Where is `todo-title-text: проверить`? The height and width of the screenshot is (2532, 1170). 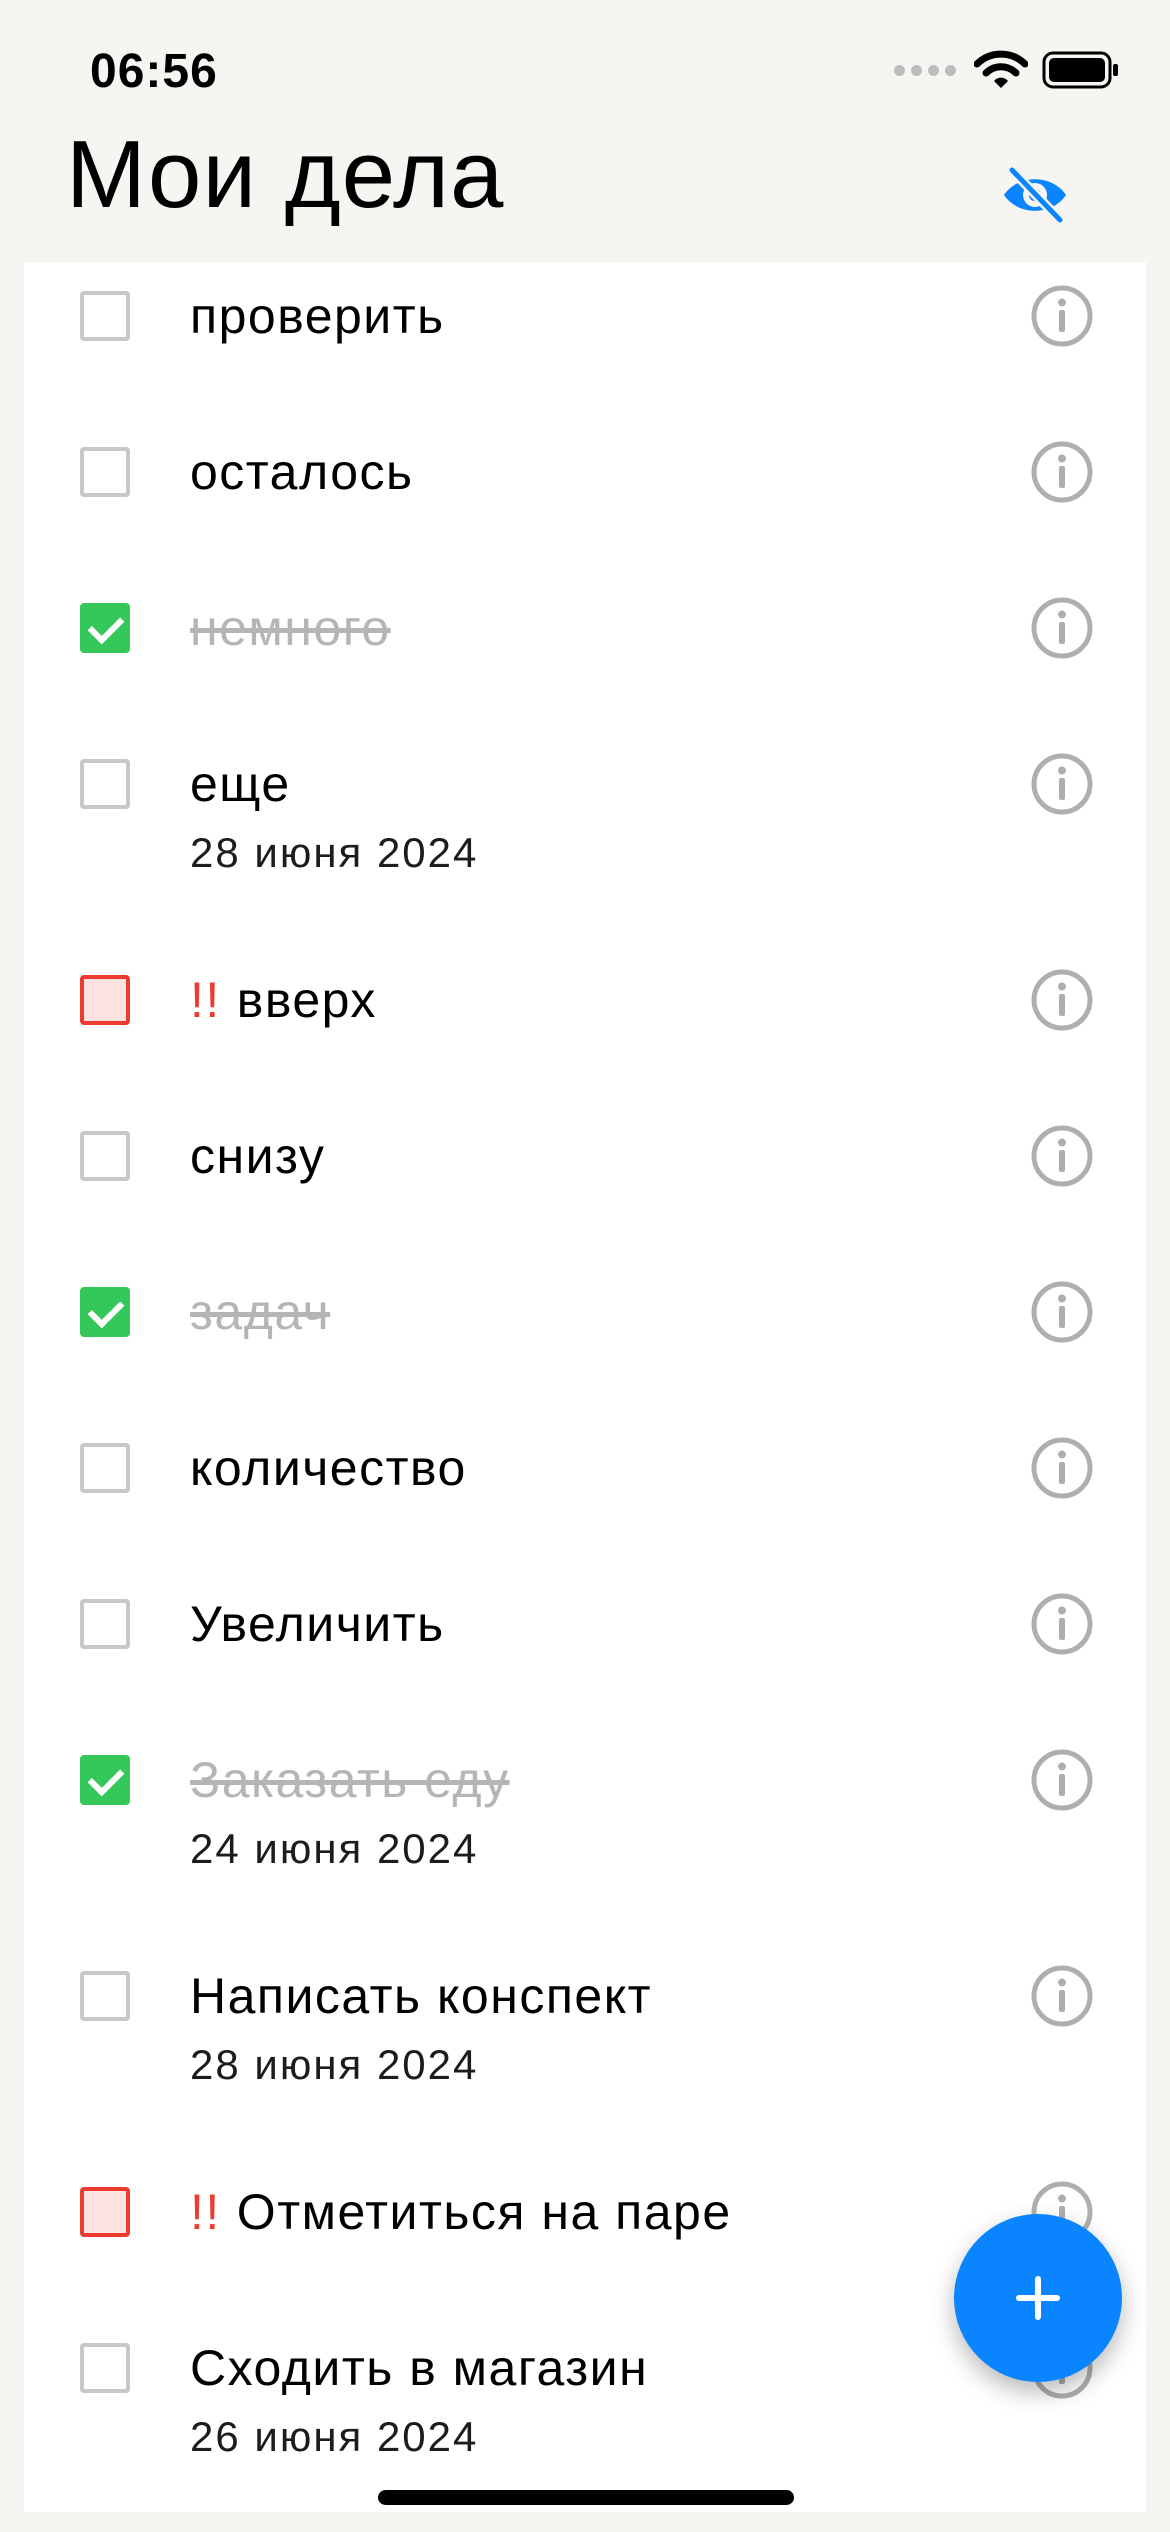
todo-title-text: проверить is located at coordinates (317, 316).